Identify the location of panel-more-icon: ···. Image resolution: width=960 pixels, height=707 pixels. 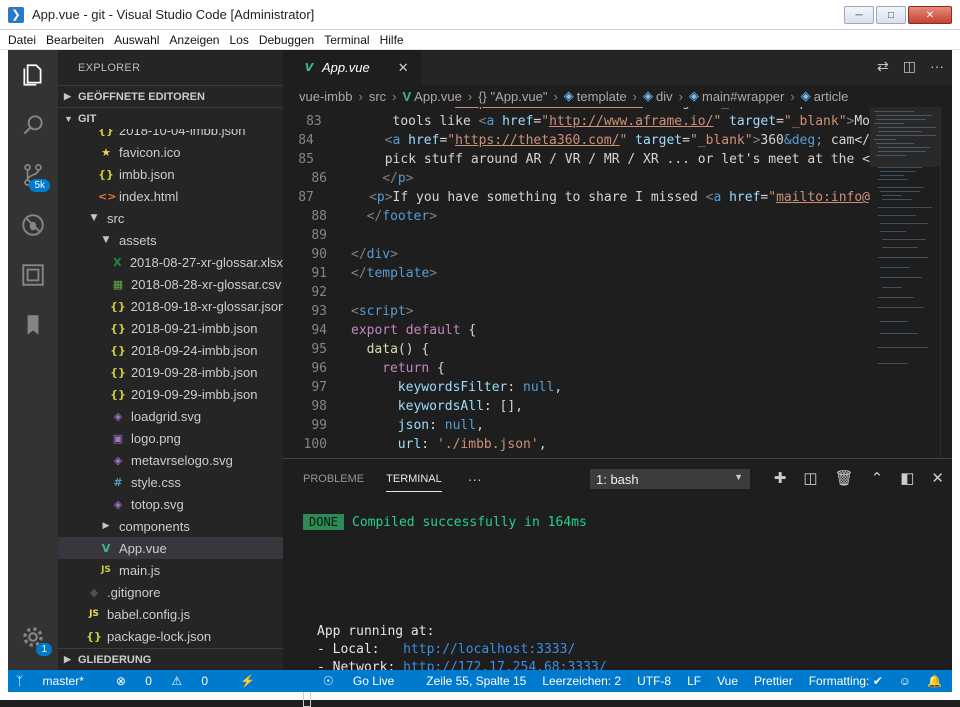
(475, 479).